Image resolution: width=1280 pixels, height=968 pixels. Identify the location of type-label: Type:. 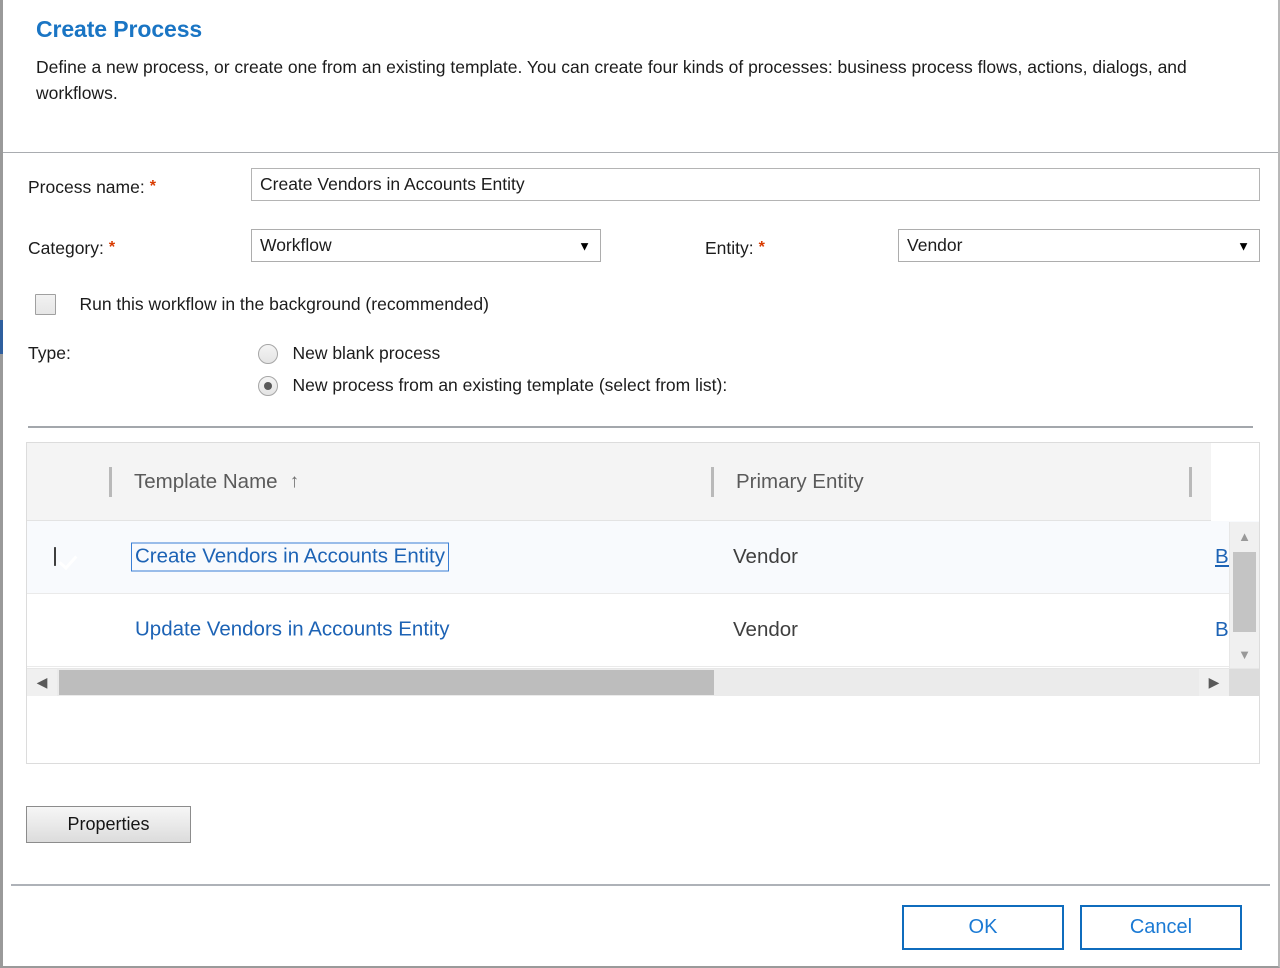
(49, 353).